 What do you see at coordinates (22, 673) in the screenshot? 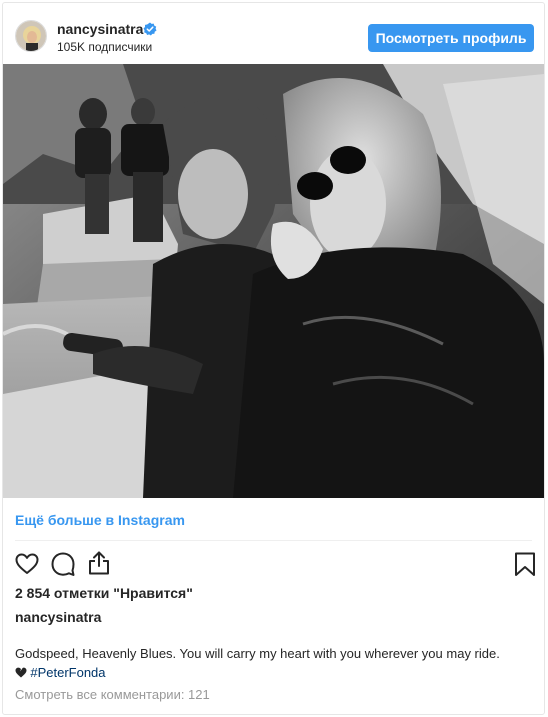
I see `broken-heart-icon` at bounding box center [22, 673].